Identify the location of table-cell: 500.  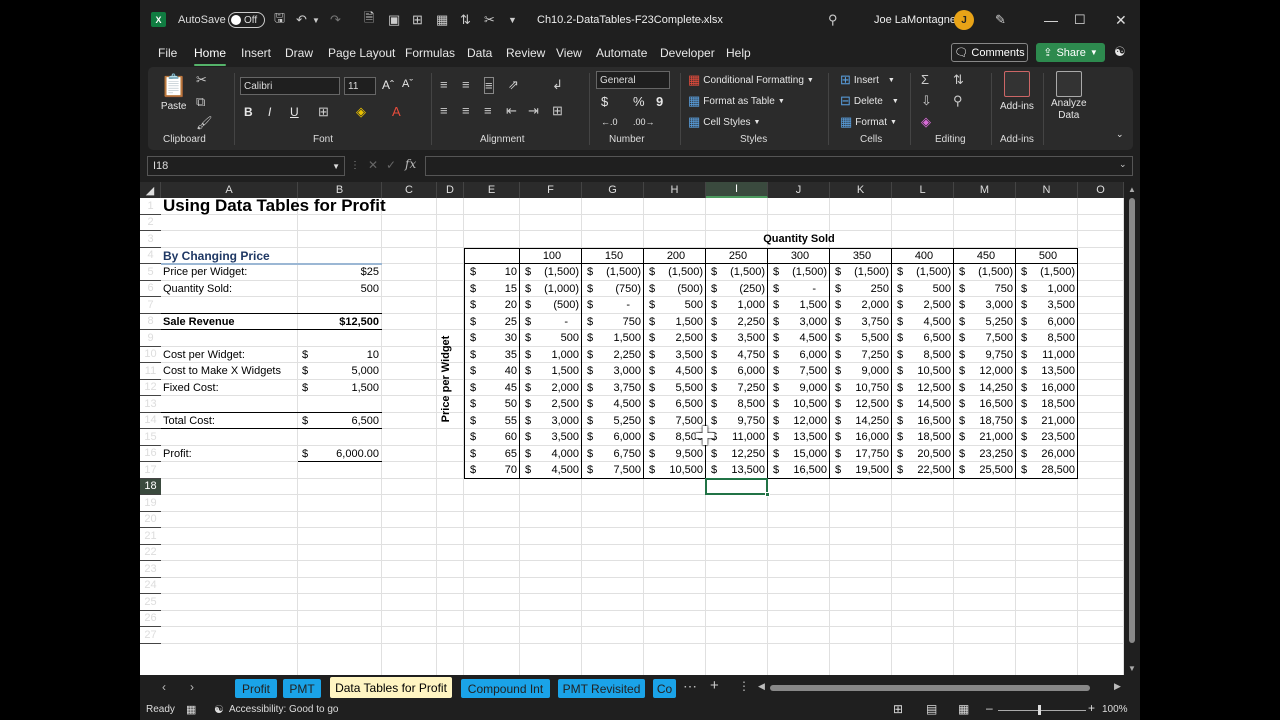
(551, 338).